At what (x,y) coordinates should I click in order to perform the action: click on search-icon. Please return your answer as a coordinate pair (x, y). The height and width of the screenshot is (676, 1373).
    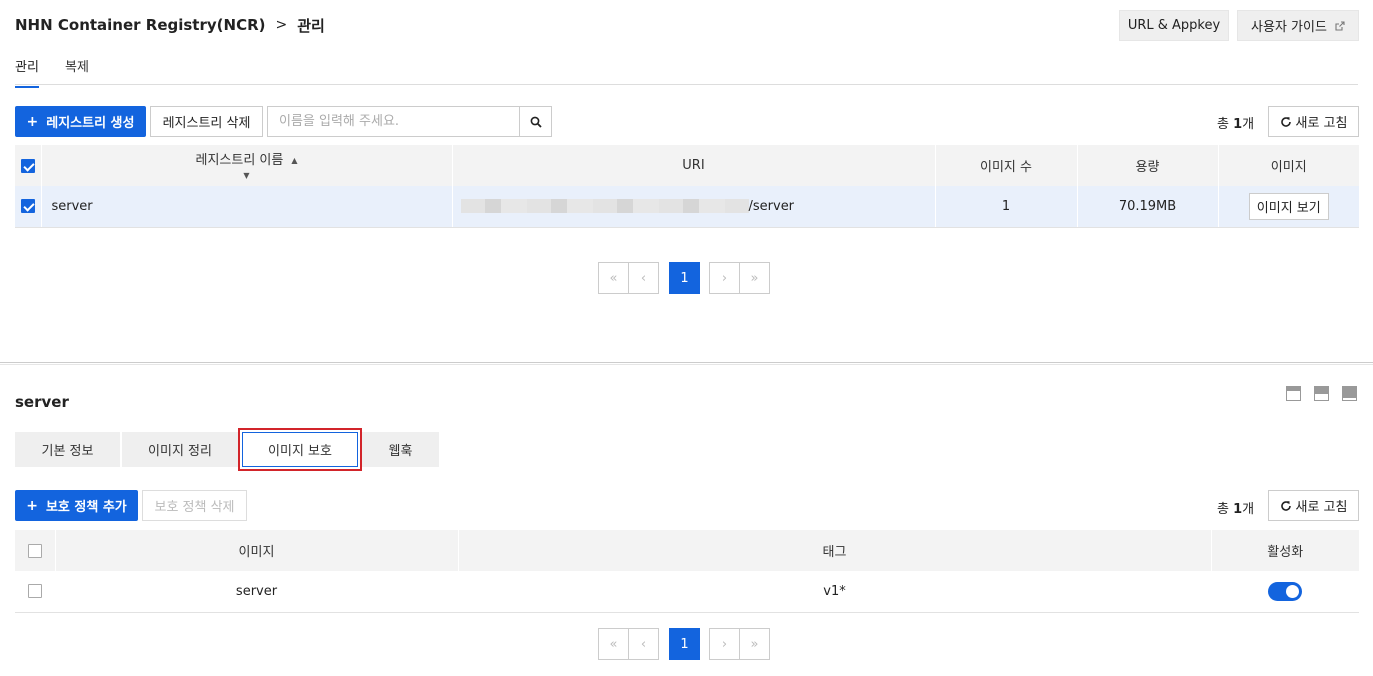
    Looking at the image, I should click on (536, 122).